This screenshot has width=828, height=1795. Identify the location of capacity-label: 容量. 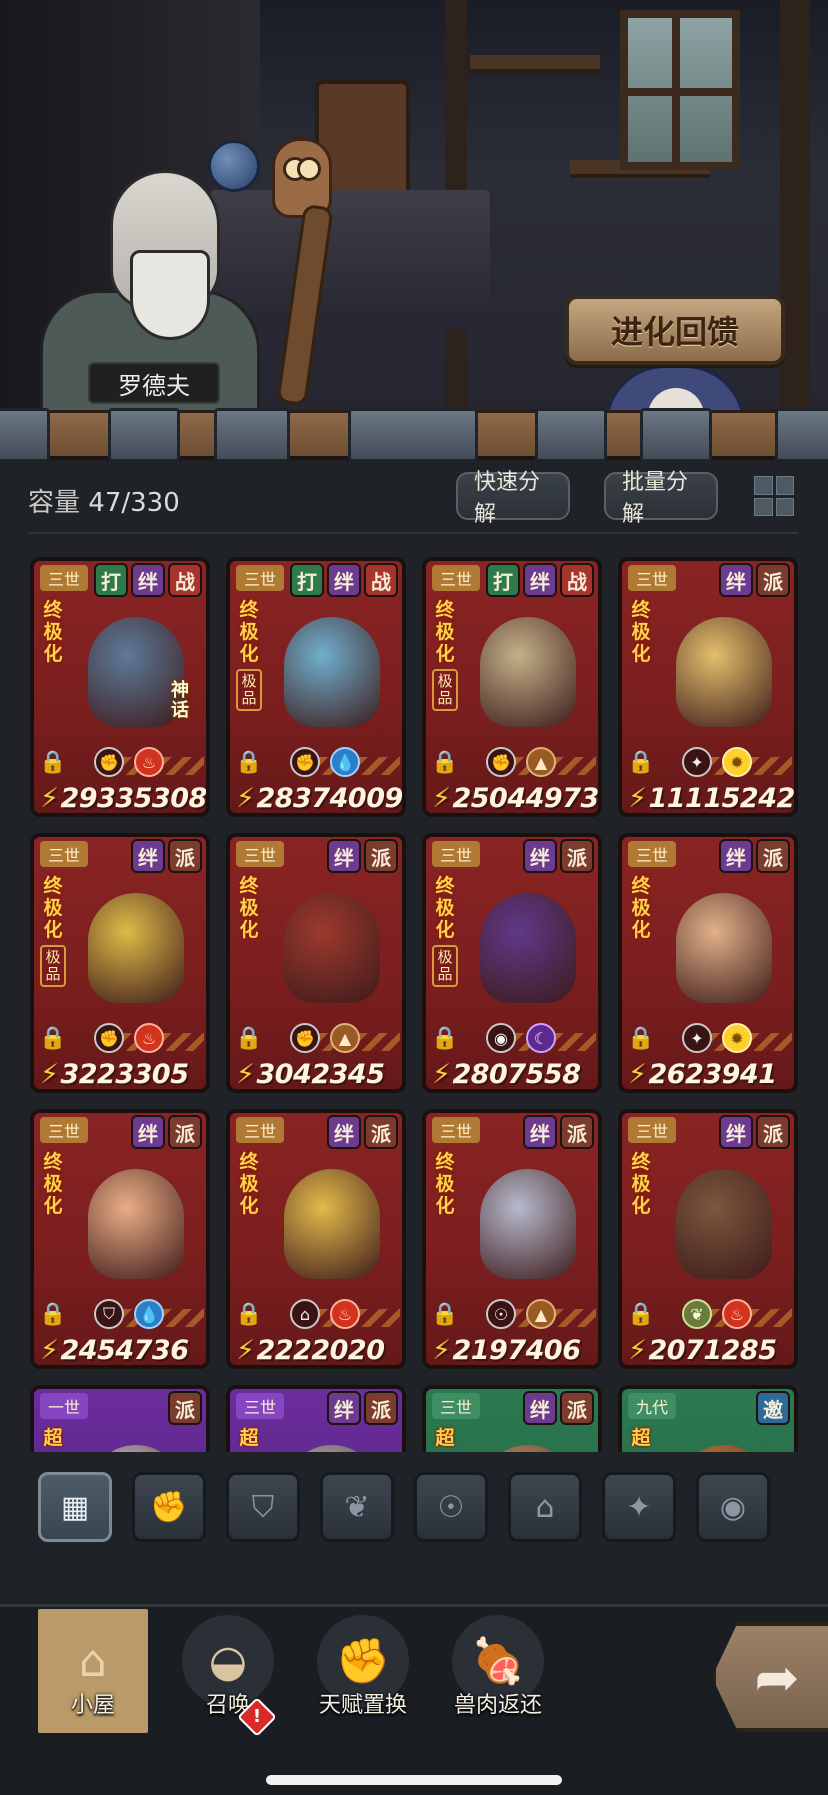
(54, 503).